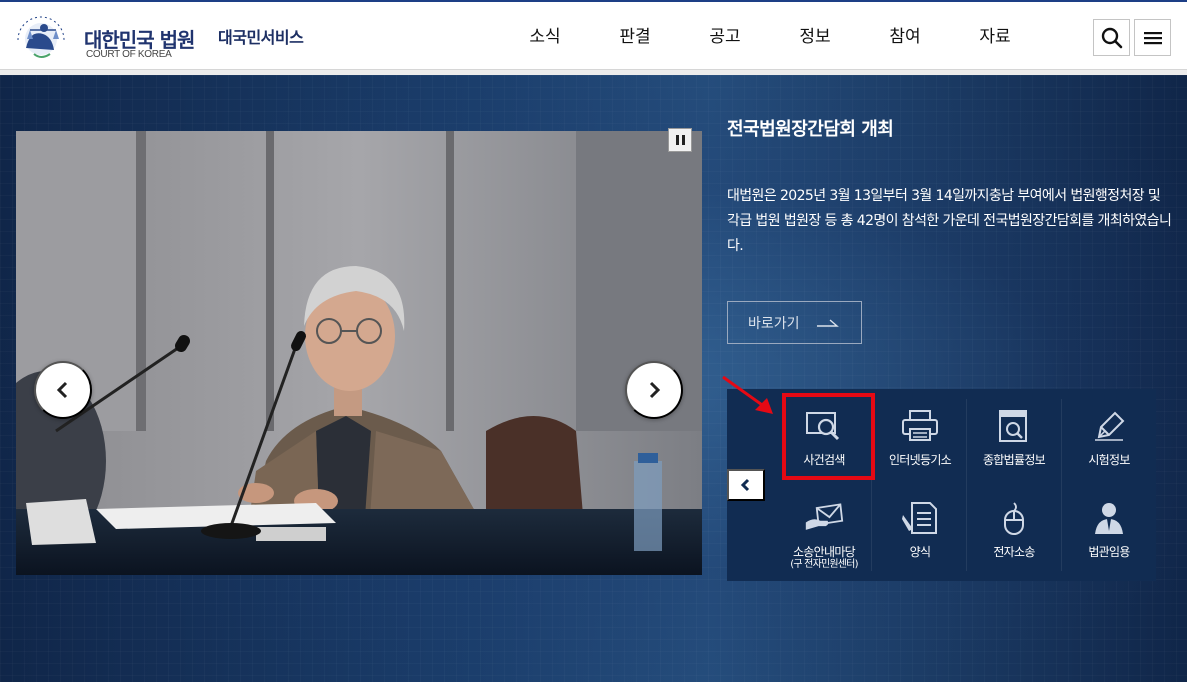 This screenshot has height=682, width=1187. Describe the element at coordinates (1014, 552) in the screenshot. I see `quick-item-label: 전자소송` at that location.